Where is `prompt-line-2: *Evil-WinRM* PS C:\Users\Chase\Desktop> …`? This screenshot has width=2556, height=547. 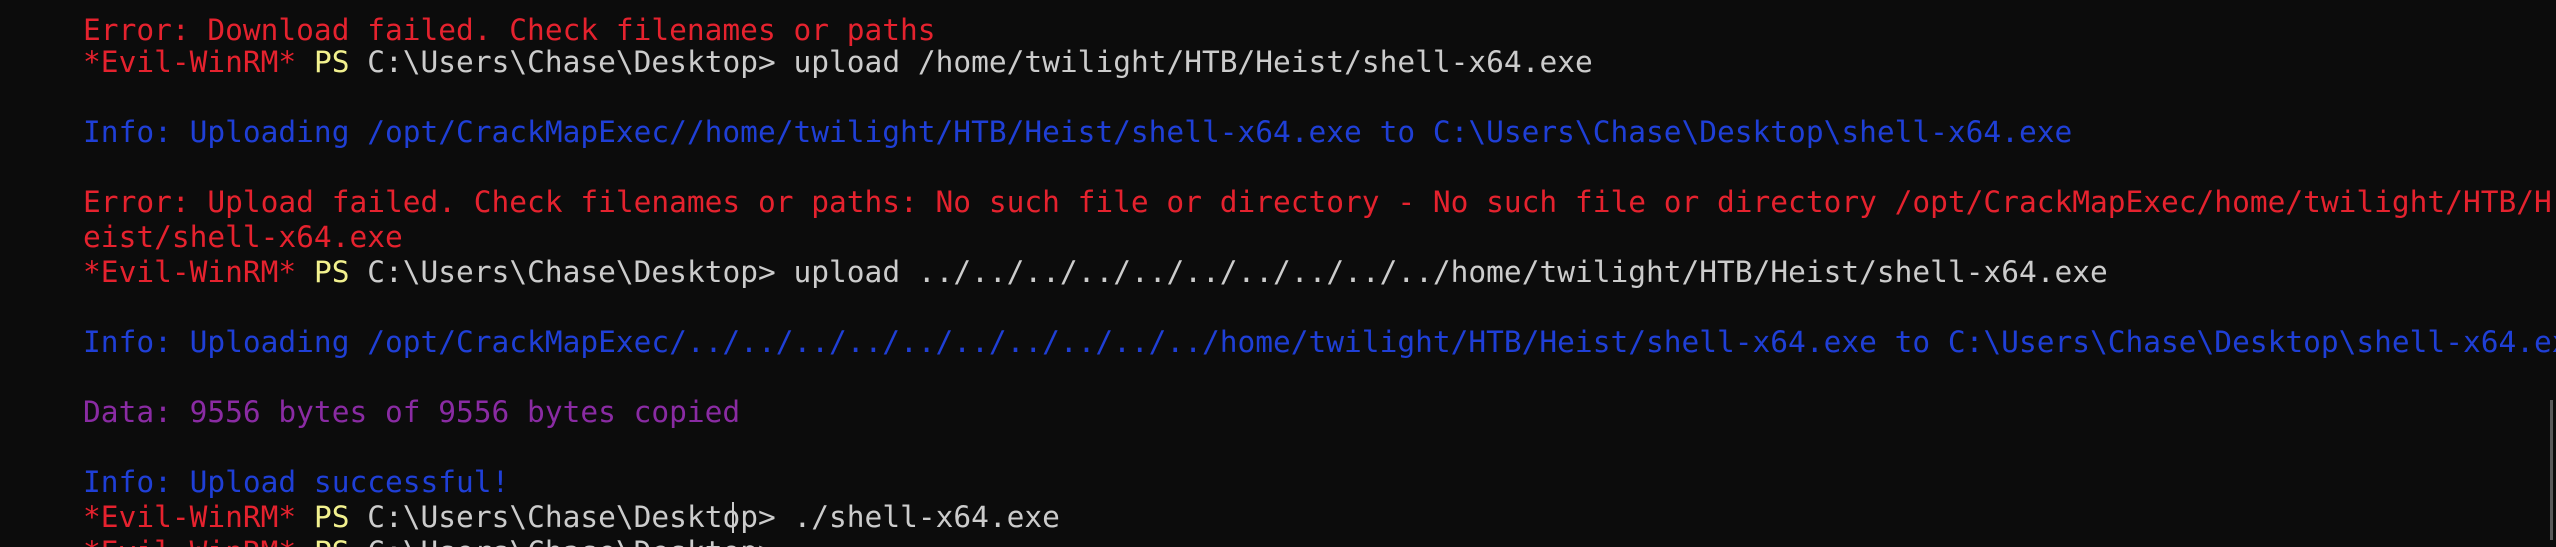
prompt-line-2: *Evil-WinRM* PS C:\Users\Chase\Desktop> … is located at coordinates (1060, 254).